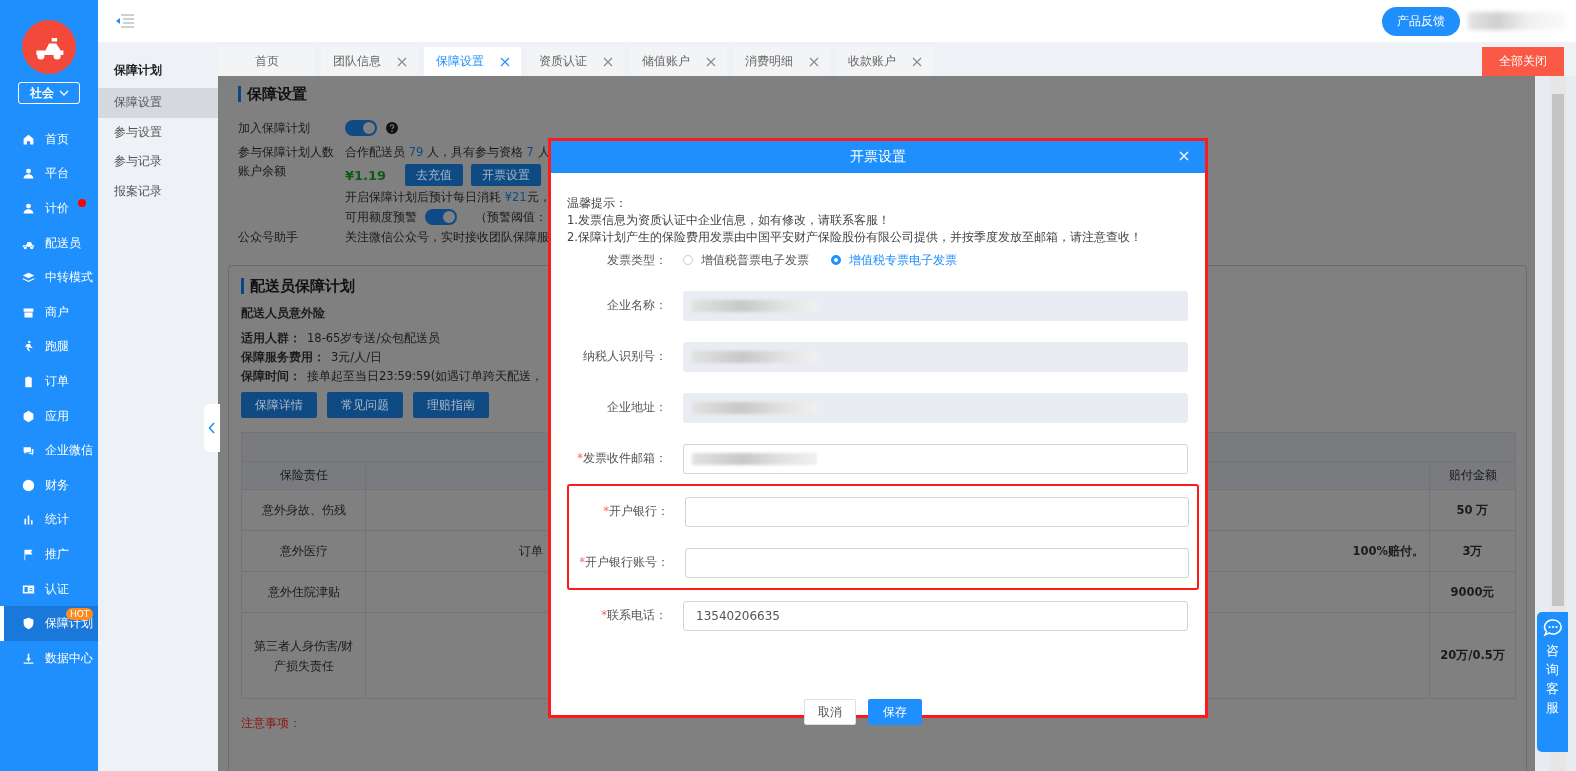  I want to click on nav-item: 订单, so click(49, 381).